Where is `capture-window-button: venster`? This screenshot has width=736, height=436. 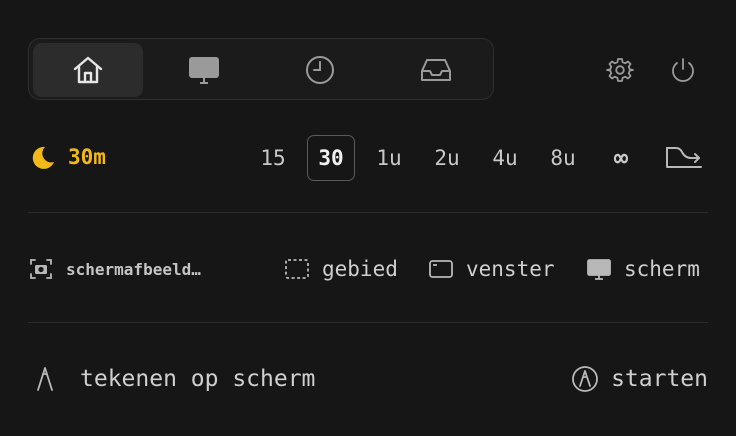 capture-window-button: venster is located at coordinates (491, 269).